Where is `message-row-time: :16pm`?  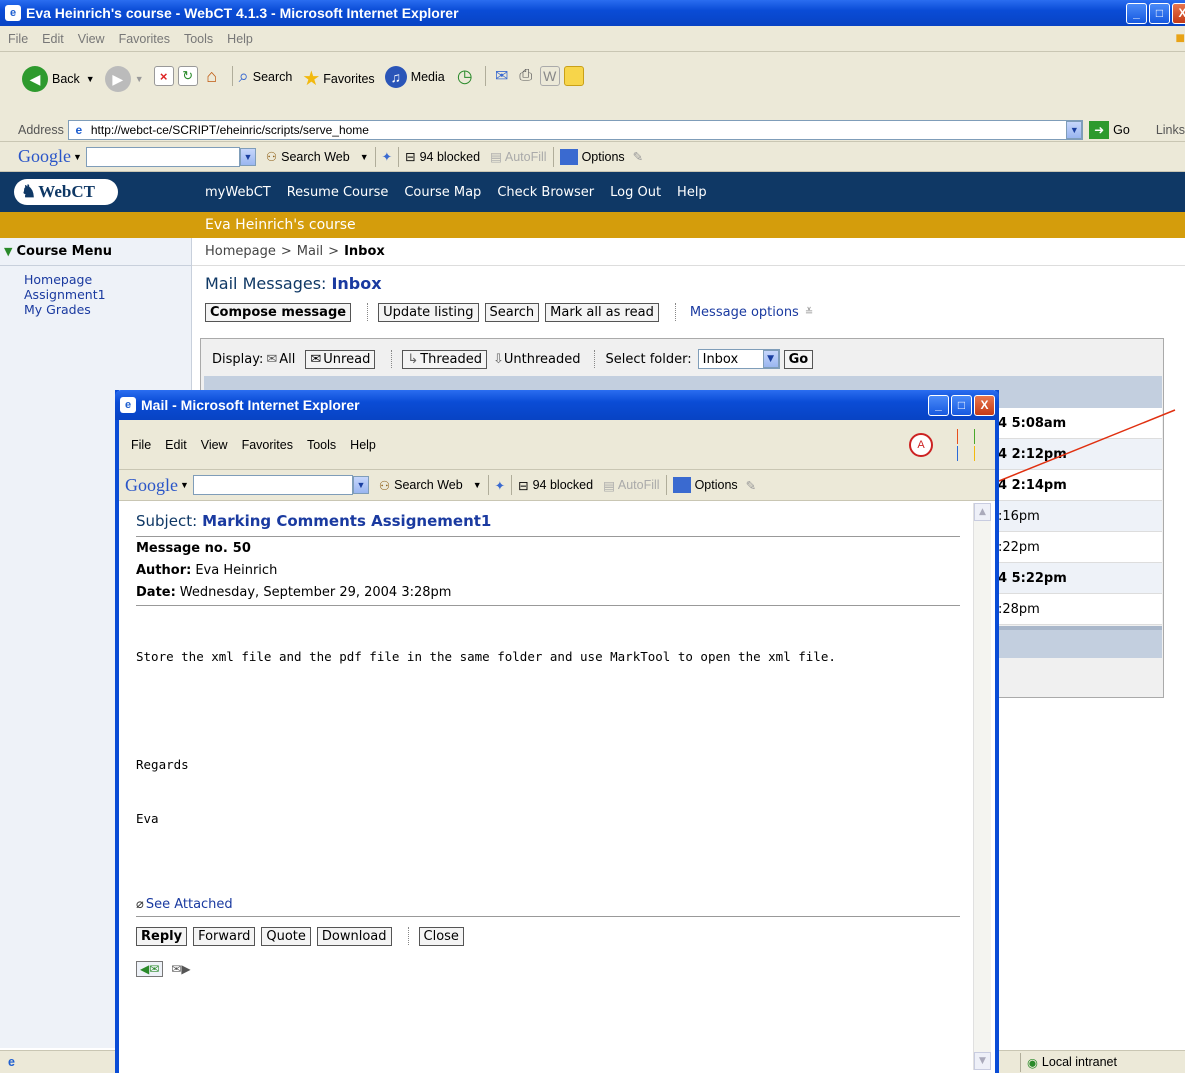 message-row-time: :16pm is located at coordinates (1078, 516).